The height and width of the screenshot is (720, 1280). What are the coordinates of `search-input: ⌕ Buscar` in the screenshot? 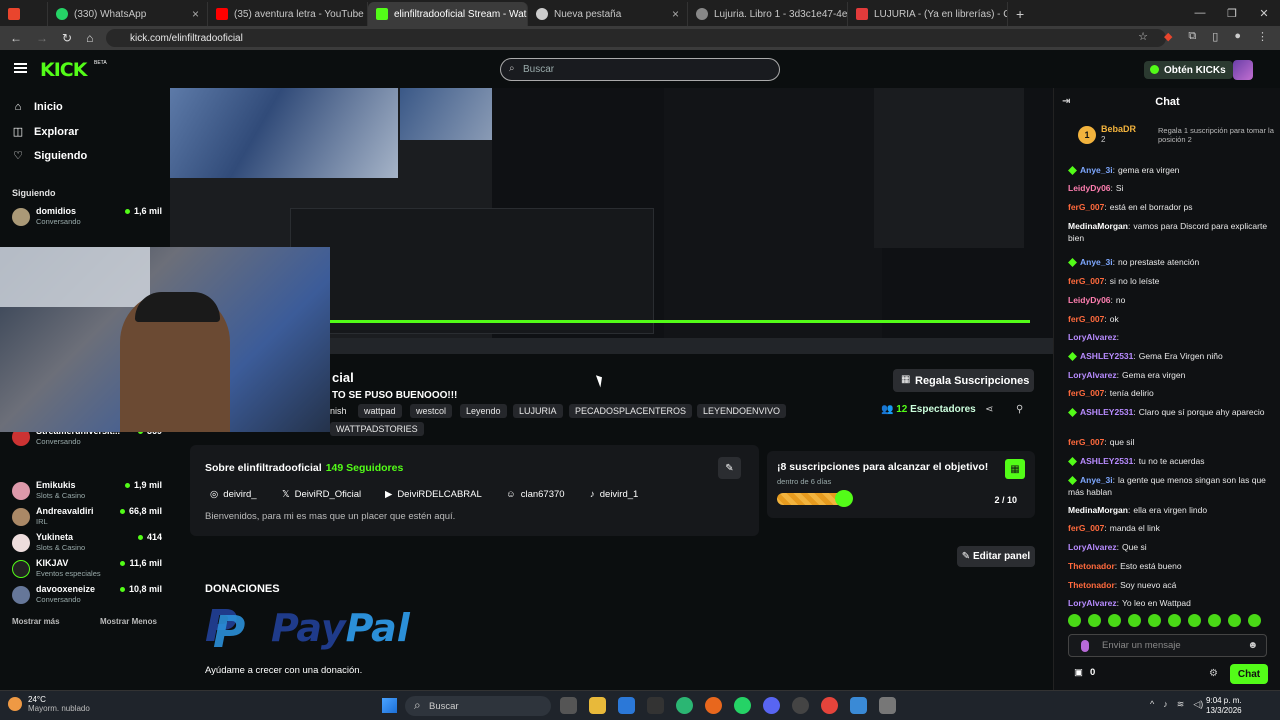 It's located at (640, 69).